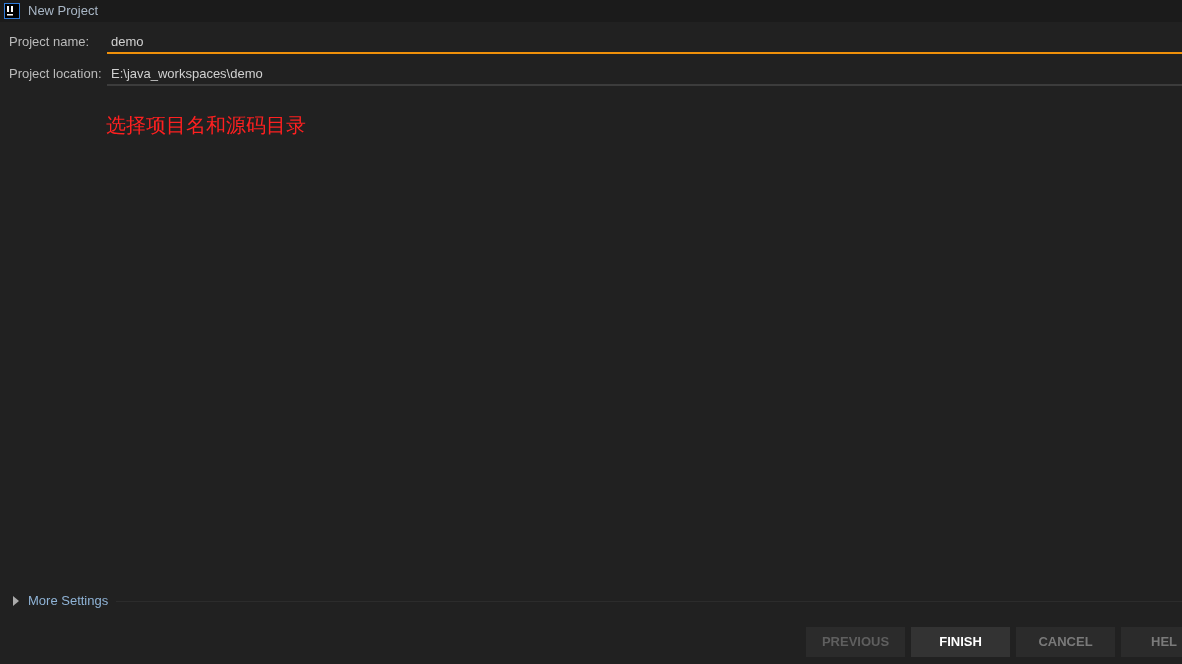 The height and width of the screenshot is (664, 1182). Describe the element at coordinates (644, 42) in the screenshot. I see `text-field: demo` at that location.